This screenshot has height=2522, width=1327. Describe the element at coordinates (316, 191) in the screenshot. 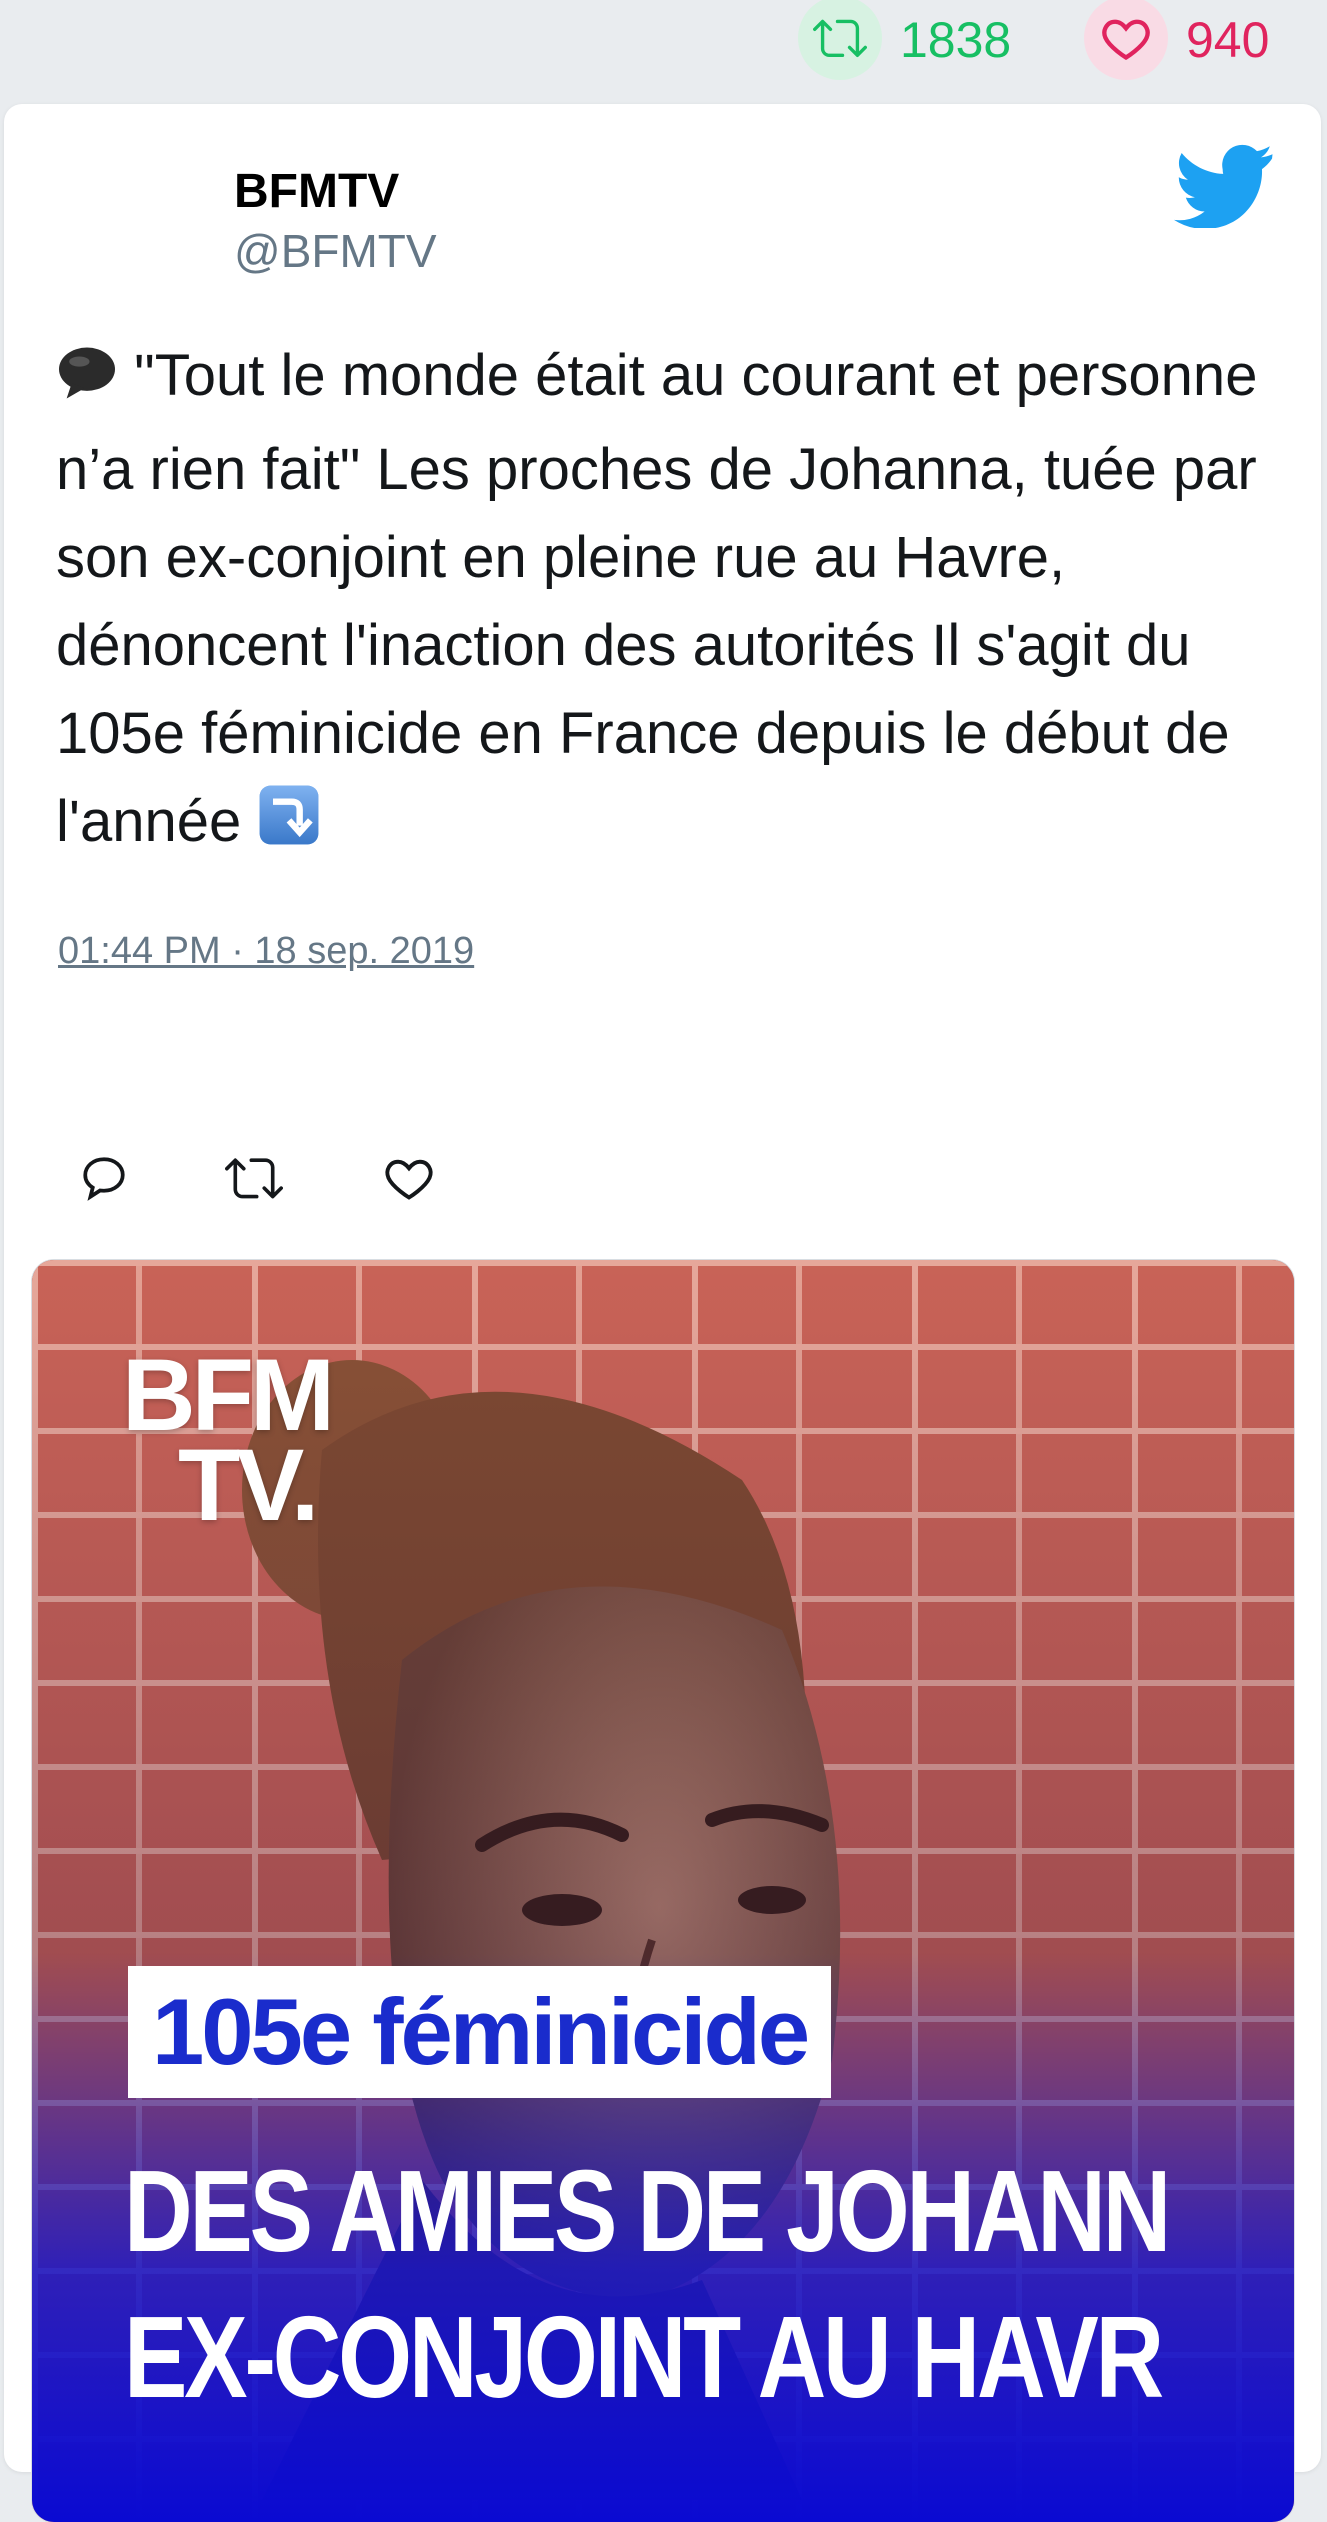

I see `author-name: BFMTV` at that location.